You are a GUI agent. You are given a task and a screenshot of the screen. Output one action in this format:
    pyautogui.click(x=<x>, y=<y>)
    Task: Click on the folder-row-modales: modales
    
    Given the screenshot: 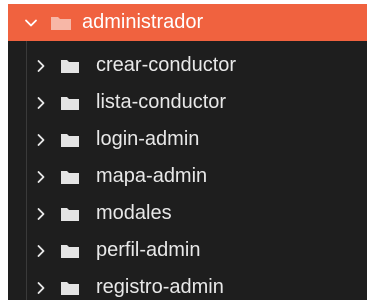 What is the action you would take?
    pyautogui.click(x=187, y=213)
    